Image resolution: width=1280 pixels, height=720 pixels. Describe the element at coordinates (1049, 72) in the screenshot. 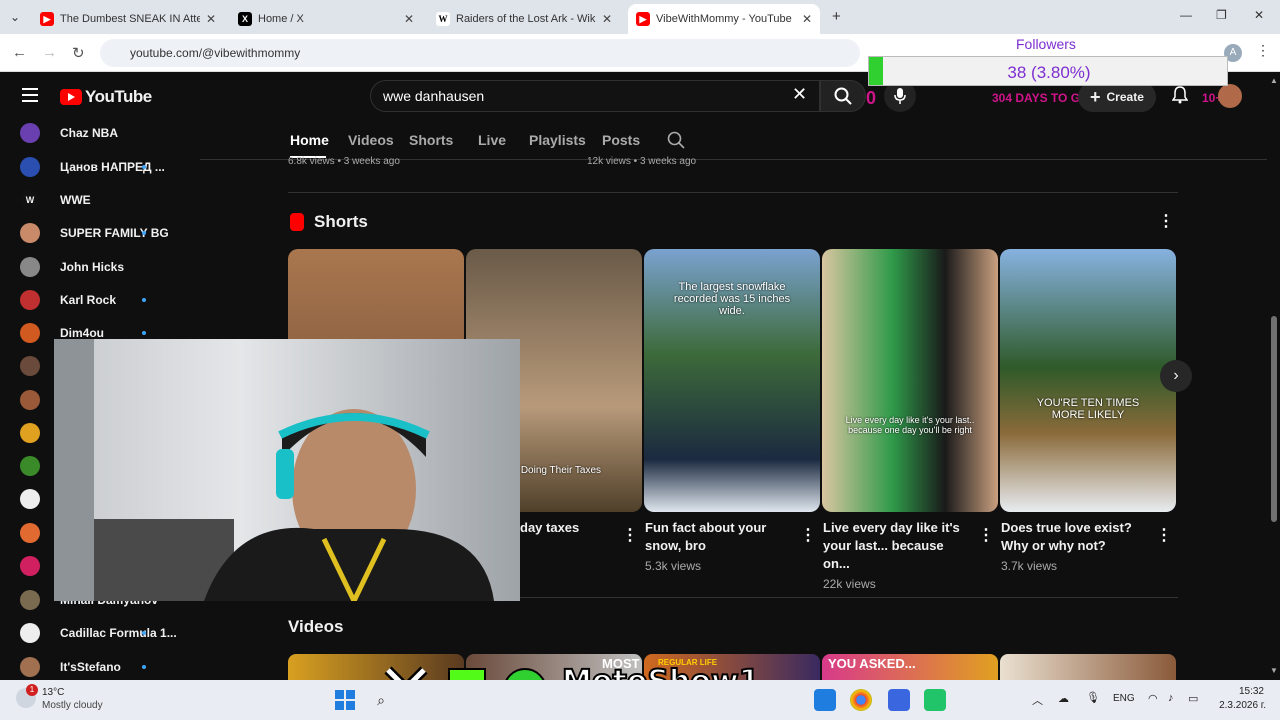

I see `followers-value: 38 (3.80%)` at that location.